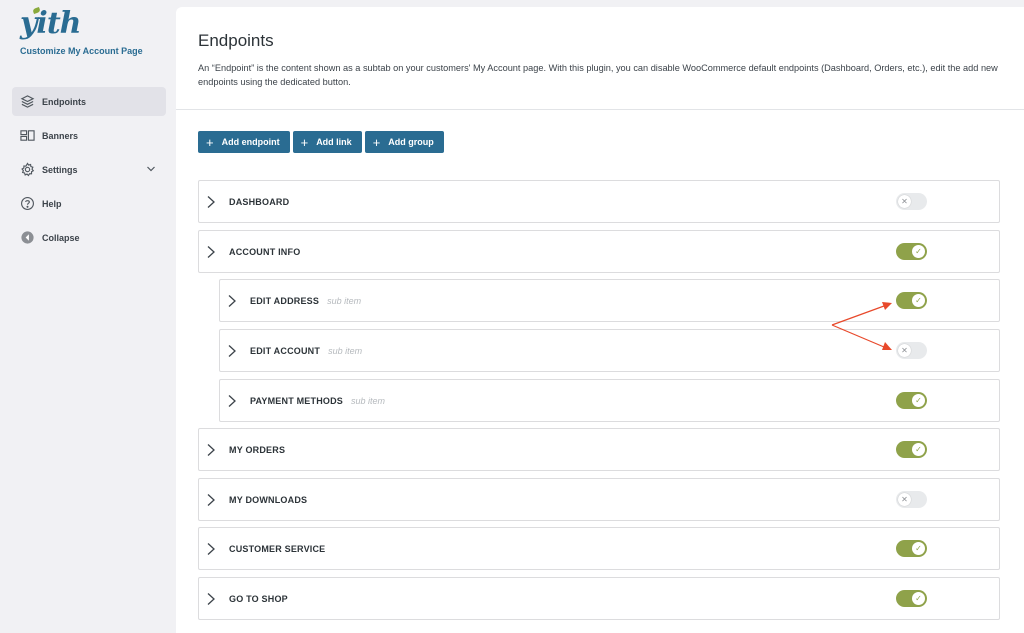 The image size is (1024, 633). I want to click on endpoint-label: MY ORDERS, so click(257, 449).